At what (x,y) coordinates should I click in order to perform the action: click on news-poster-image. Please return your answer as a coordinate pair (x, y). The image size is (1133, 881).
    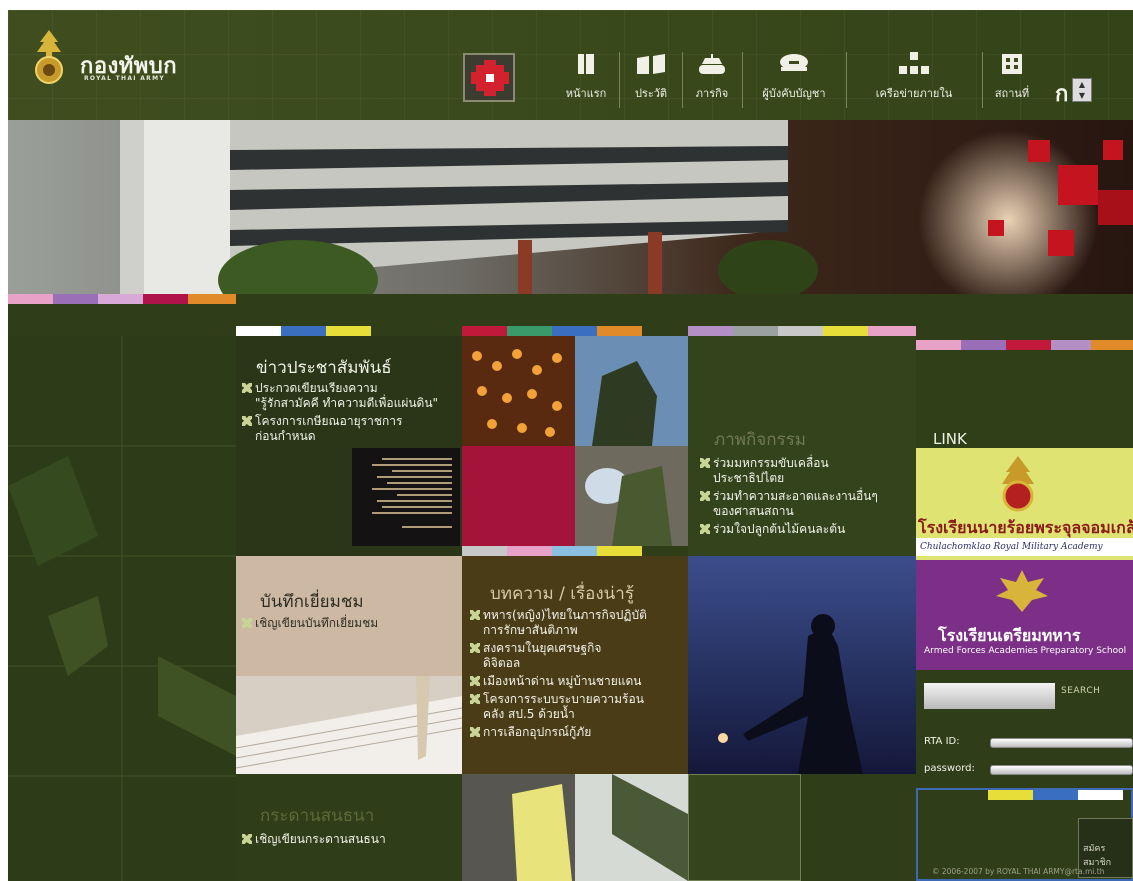
    Looking at the image, I should click on (406, 497).